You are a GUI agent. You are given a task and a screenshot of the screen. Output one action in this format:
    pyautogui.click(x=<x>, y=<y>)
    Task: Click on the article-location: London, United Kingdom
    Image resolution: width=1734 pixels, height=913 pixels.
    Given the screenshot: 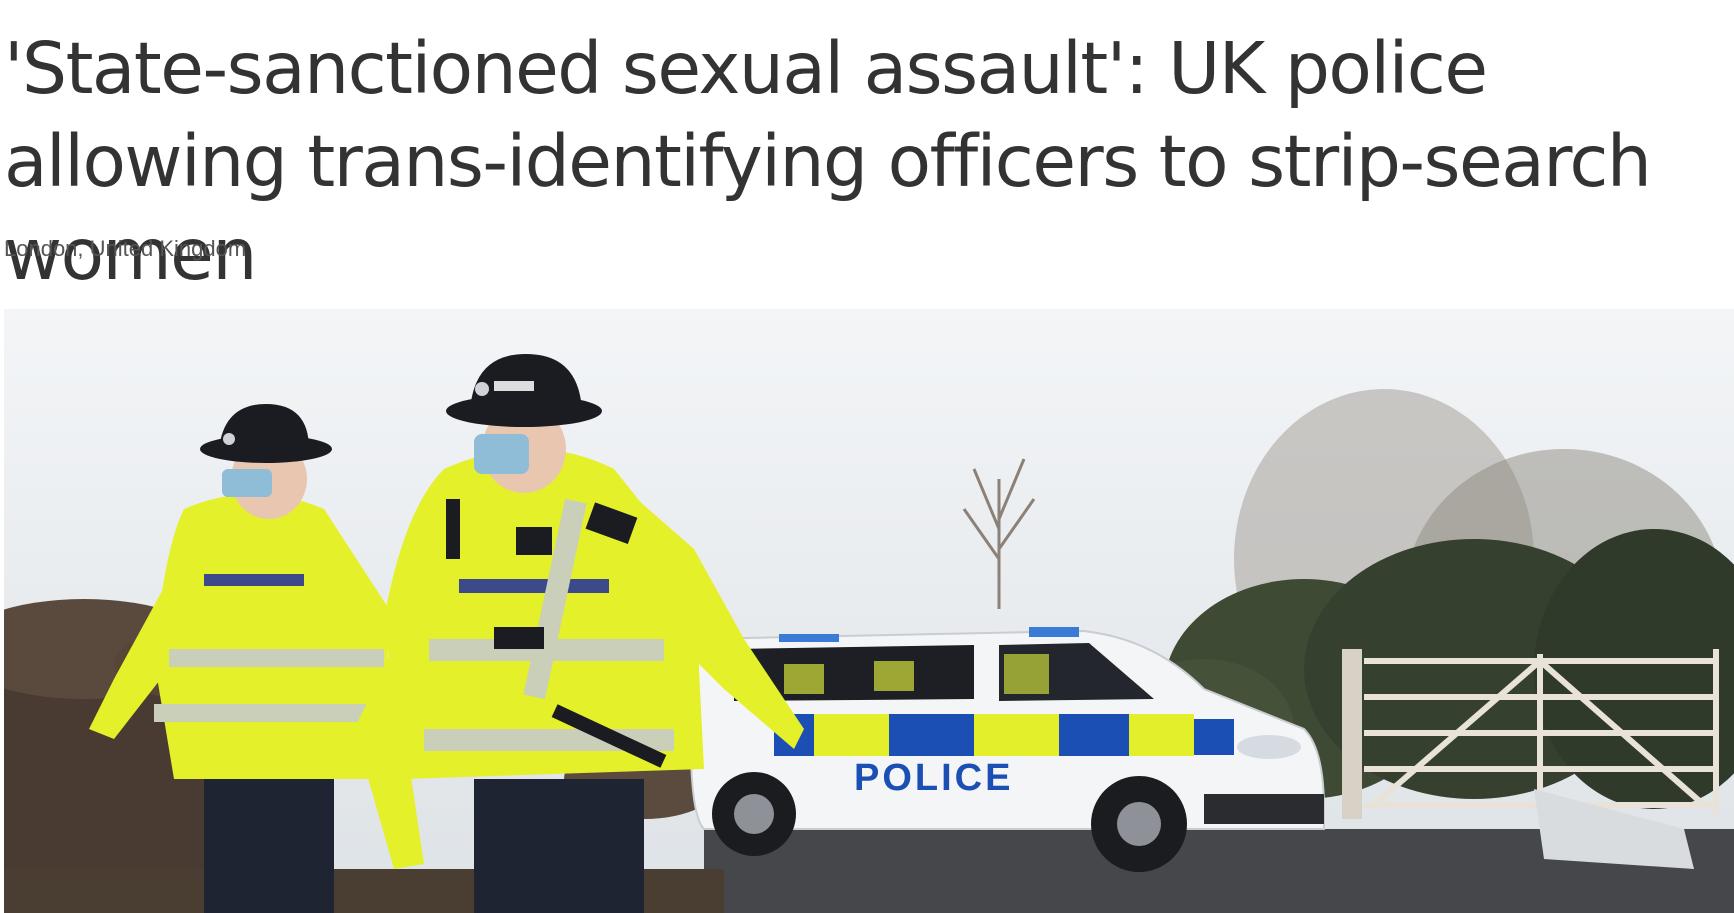 What is the action you would take?
    pyautogui.click(x=125, y=248)
    